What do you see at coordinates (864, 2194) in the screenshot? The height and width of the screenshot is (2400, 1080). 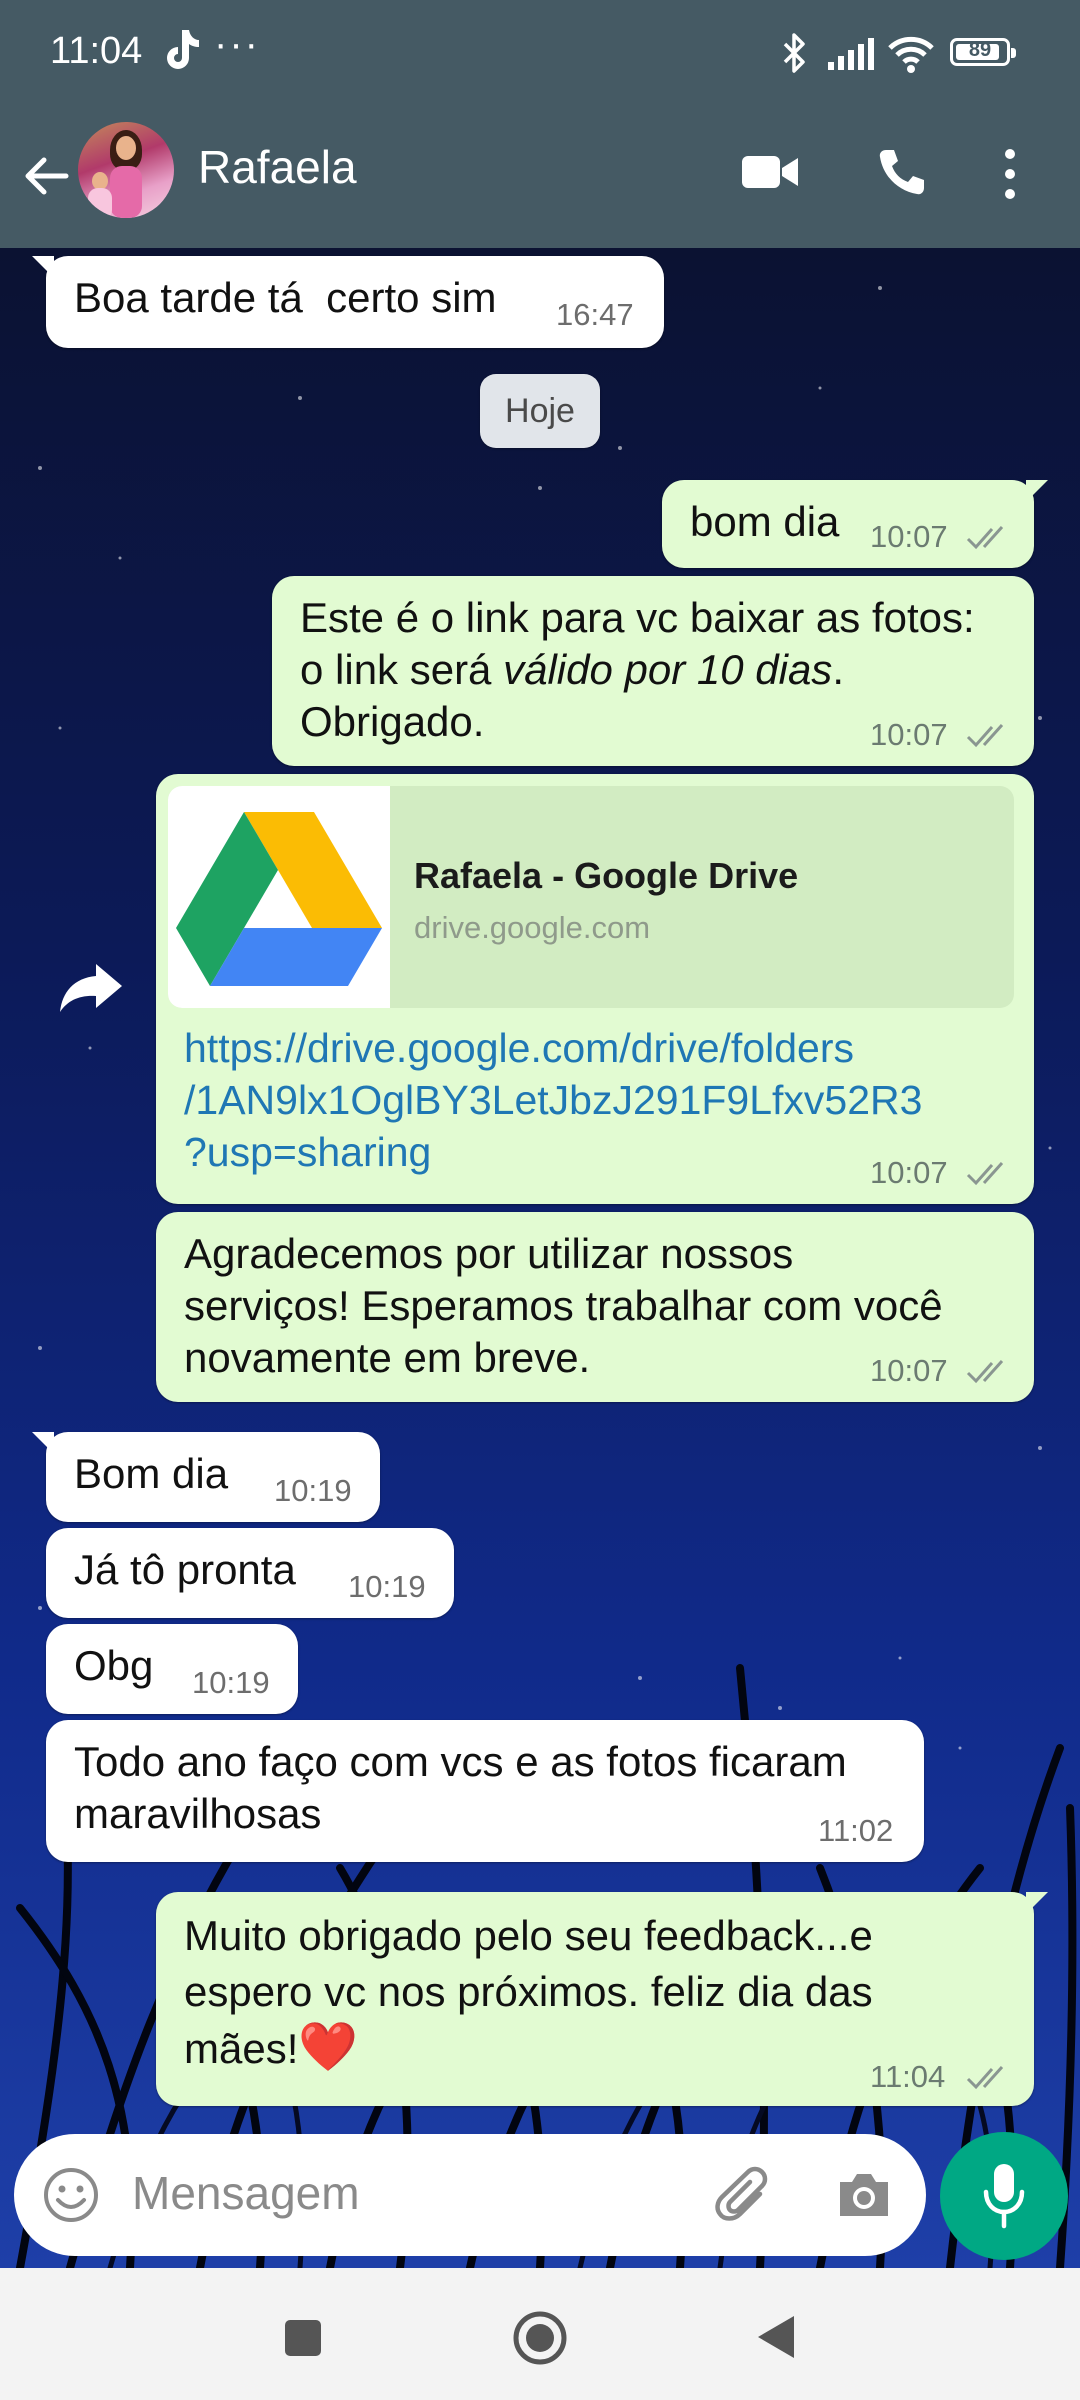 I see `camera-icon` at bounding box center [864, 2194].